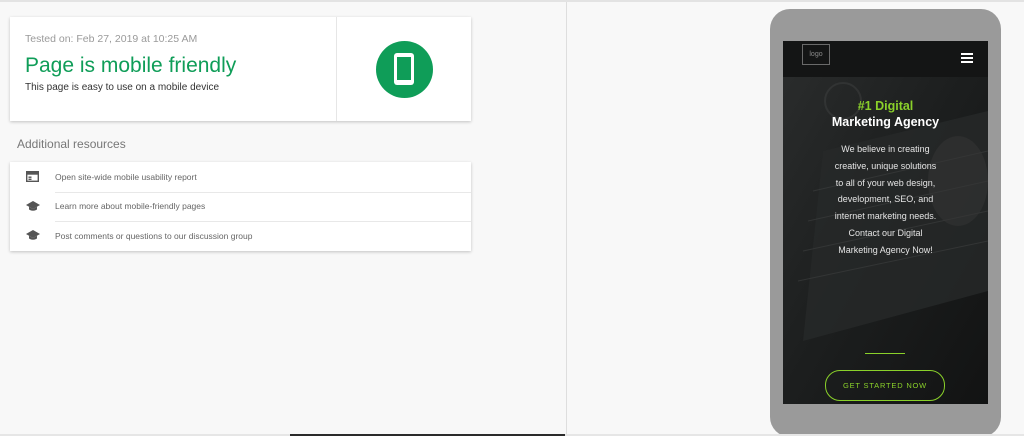  What do you see at coordinates (885, 106) in the screenshot?
I see `hero-accent-title: #1 Digital` at bounding box center [885, 106].